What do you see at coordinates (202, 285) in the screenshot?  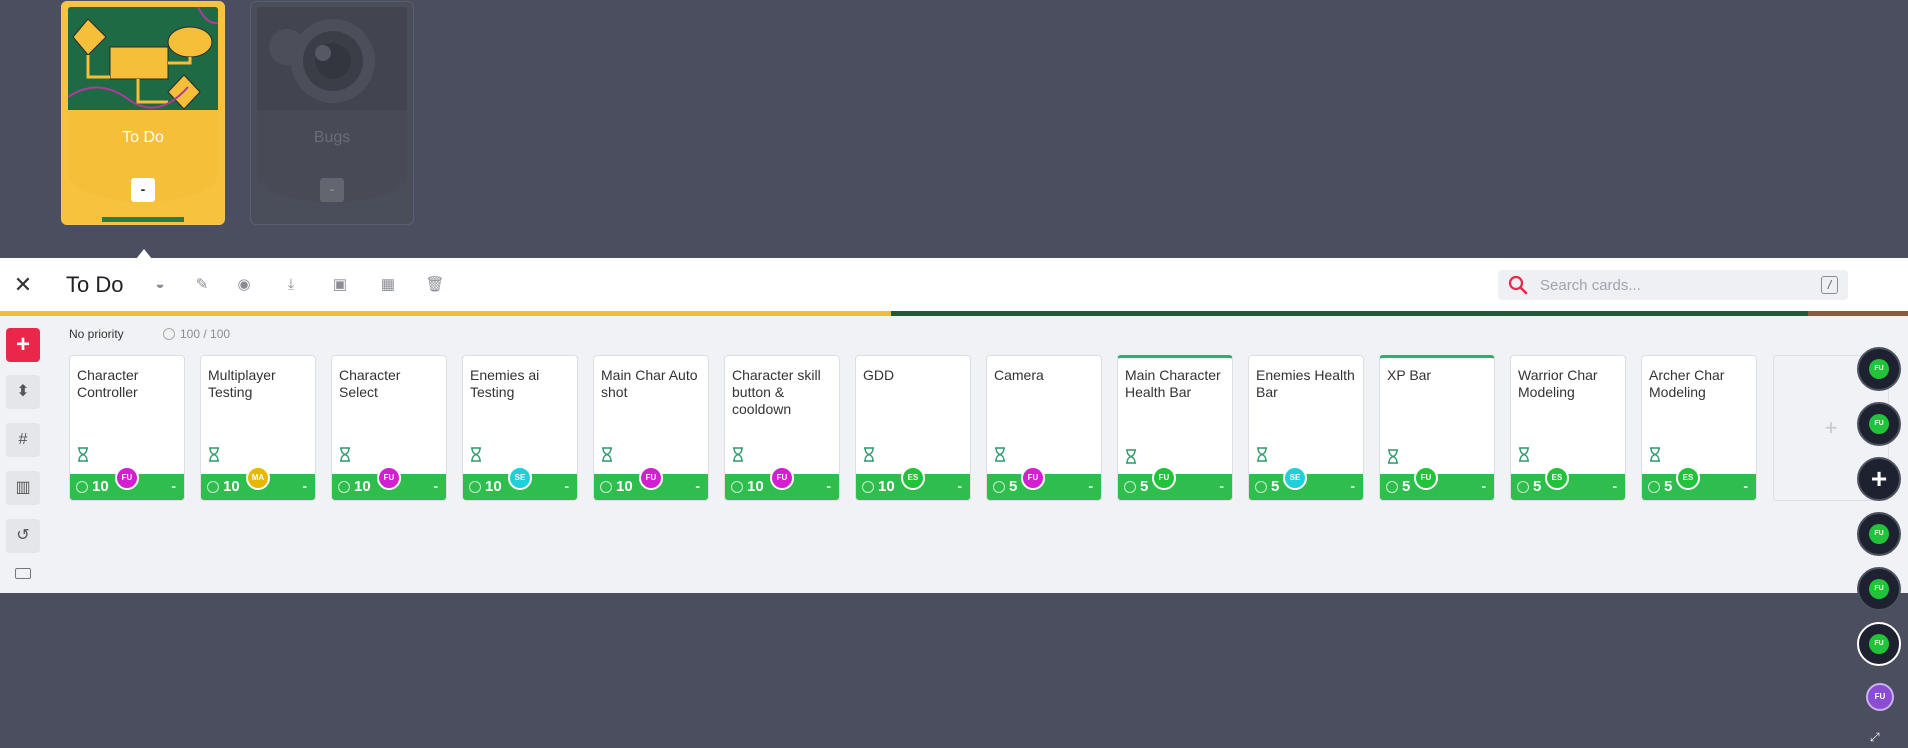 I see `pencil-icon: ✎` at bounding box center [202, 285].